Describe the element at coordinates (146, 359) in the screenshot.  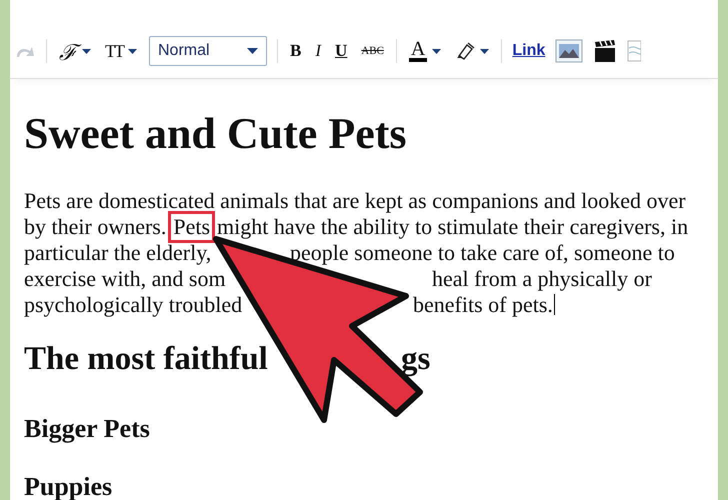
I see `section-heading: The most faithful` at that location.